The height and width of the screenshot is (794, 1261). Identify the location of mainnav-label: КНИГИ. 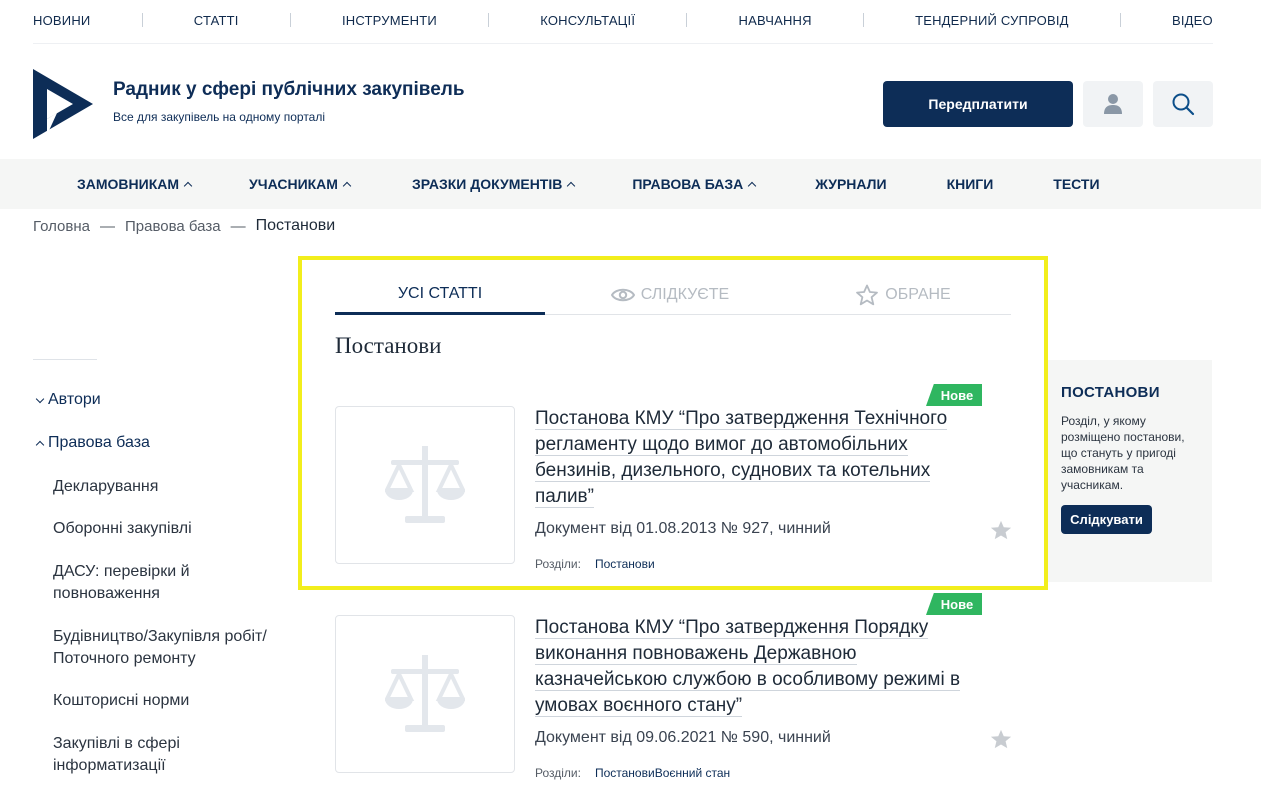
(970, 184).